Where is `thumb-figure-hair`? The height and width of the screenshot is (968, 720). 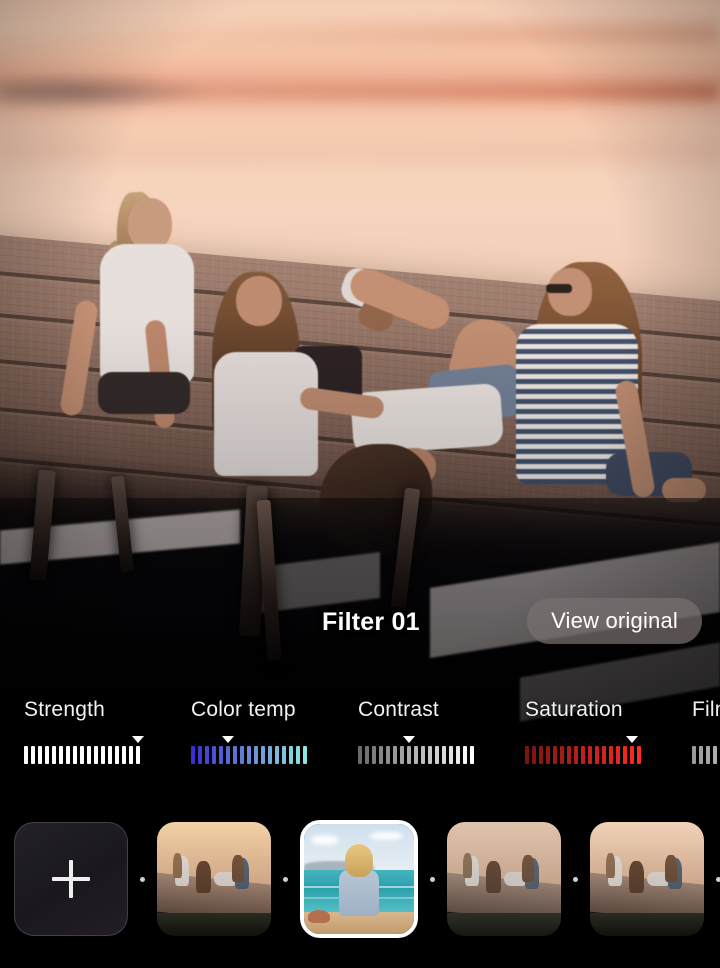
thumb-figure-hair is located at coordinates (359, 860).